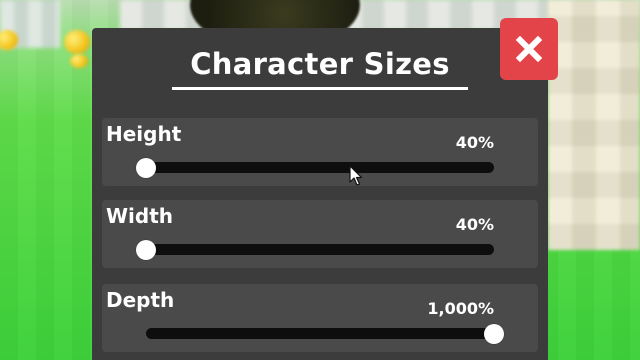 This screenshot has width=640, height=360. What do you see at coordinates (460, 308) in the screenshot?
I see `depth-value: 1,000%` at bounding box center [460, 308].